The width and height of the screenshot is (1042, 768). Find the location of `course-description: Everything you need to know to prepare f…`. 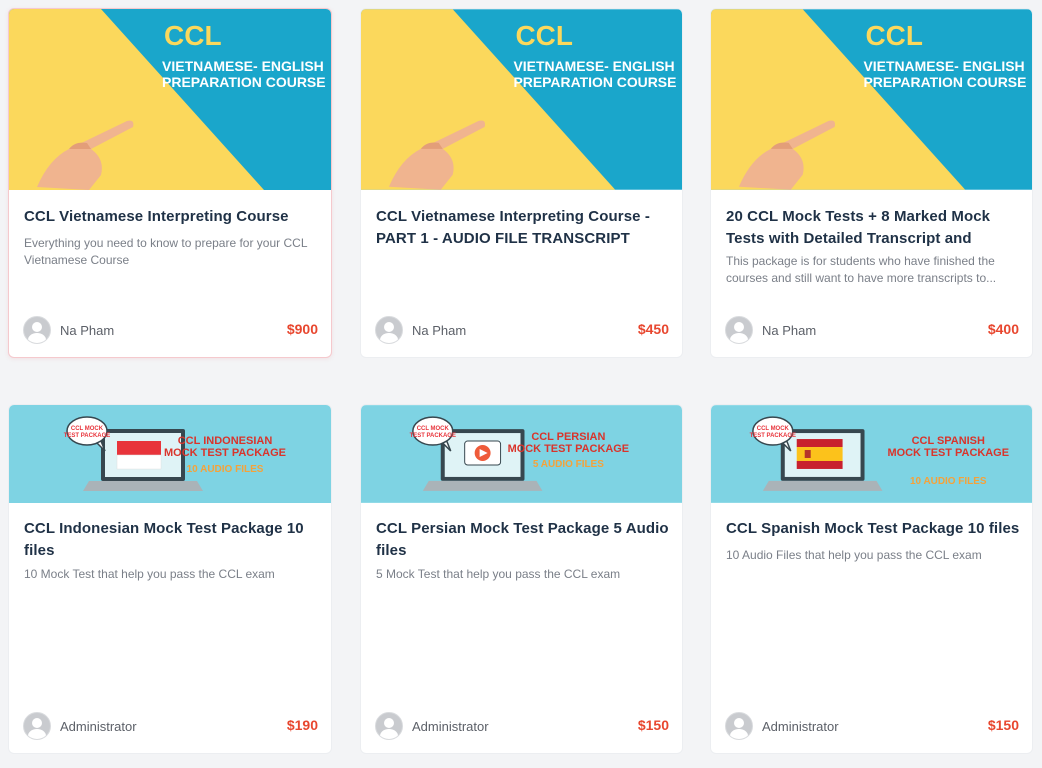

course-description: Everything you need to know to prepare f… is located at coordinates (166, 251).